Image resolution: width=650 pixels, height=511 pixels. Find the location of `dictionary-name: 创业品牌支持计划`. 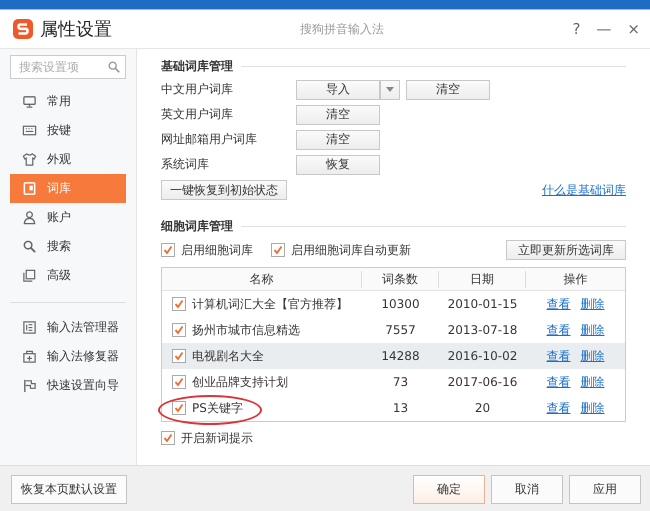

dictionary-name: 创业品牌支持计划 is located at coordinates (240, 382).